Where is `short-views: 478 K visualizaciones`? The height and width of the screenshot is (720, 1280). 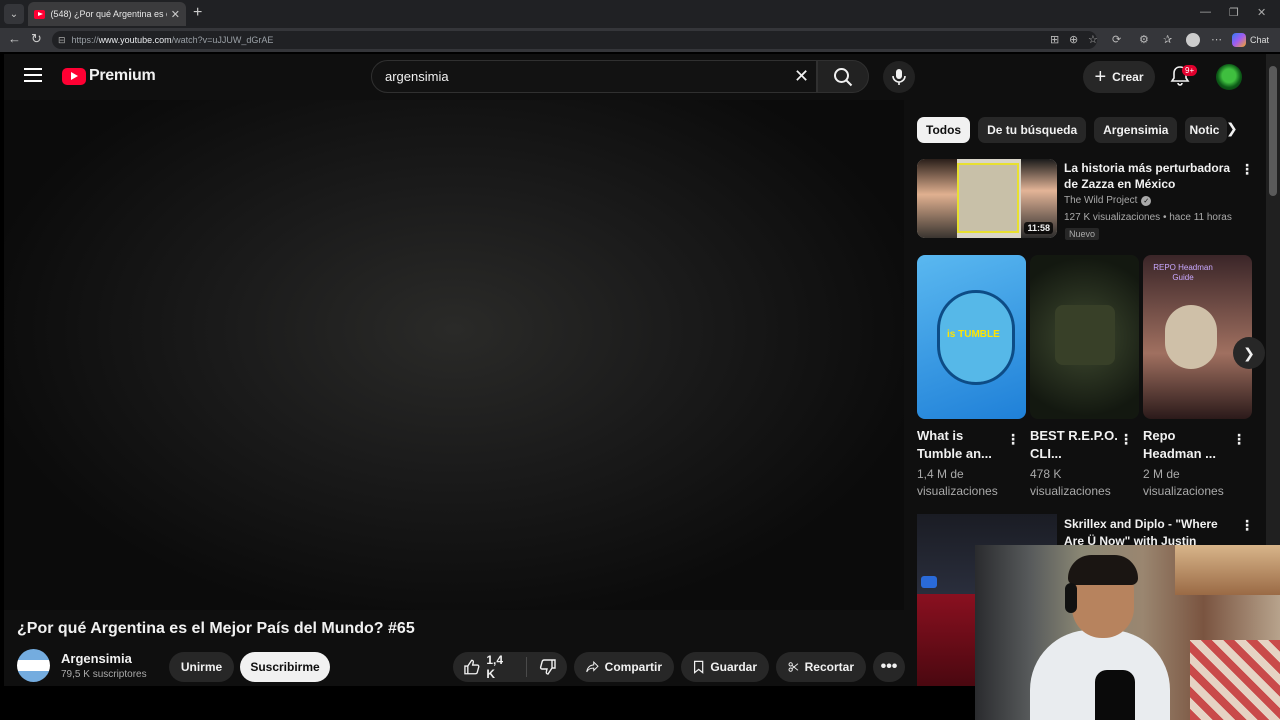
short-views: 478 K visualizaciones is located at coordinates (1070, 482).